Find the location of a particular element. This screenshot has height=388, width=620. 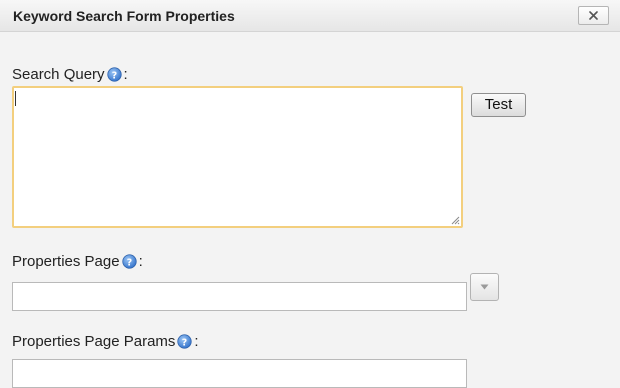

close-icon is located at coordinates (593, 15).